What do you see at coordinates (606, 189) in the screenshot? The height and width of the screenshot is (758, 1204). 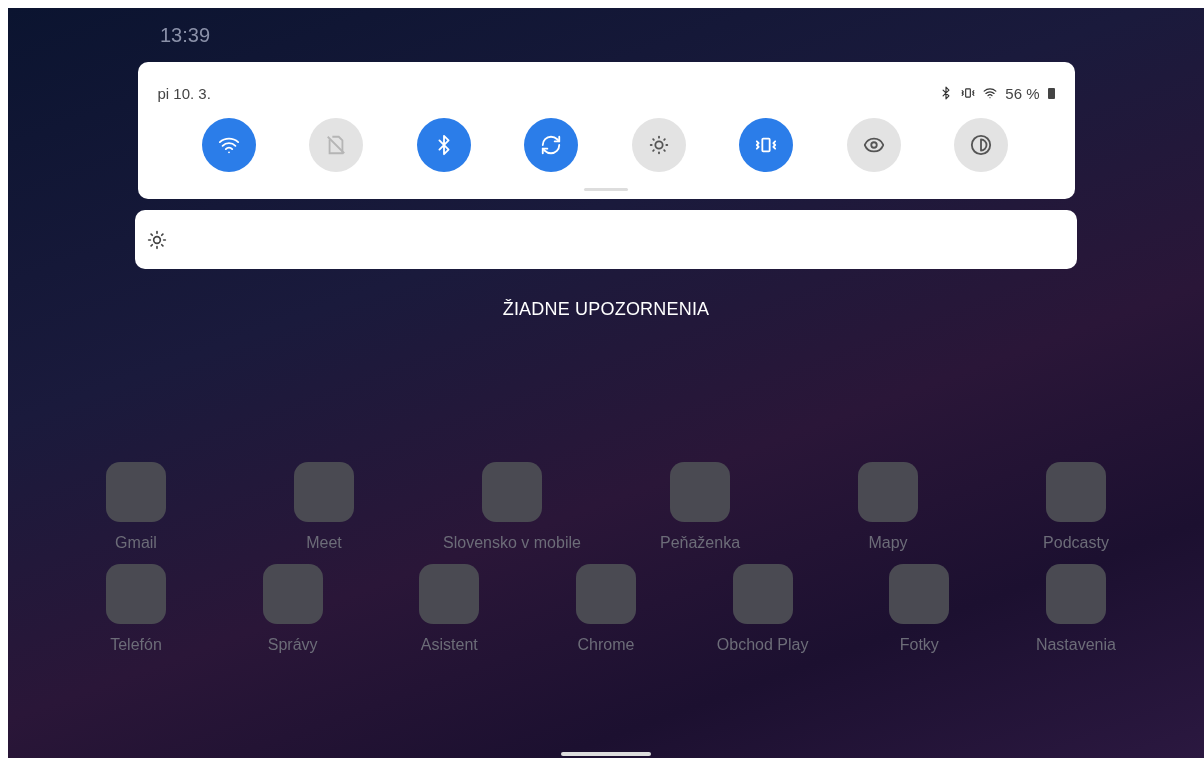 I see `drag-handle` at bounding box center [606, 189].